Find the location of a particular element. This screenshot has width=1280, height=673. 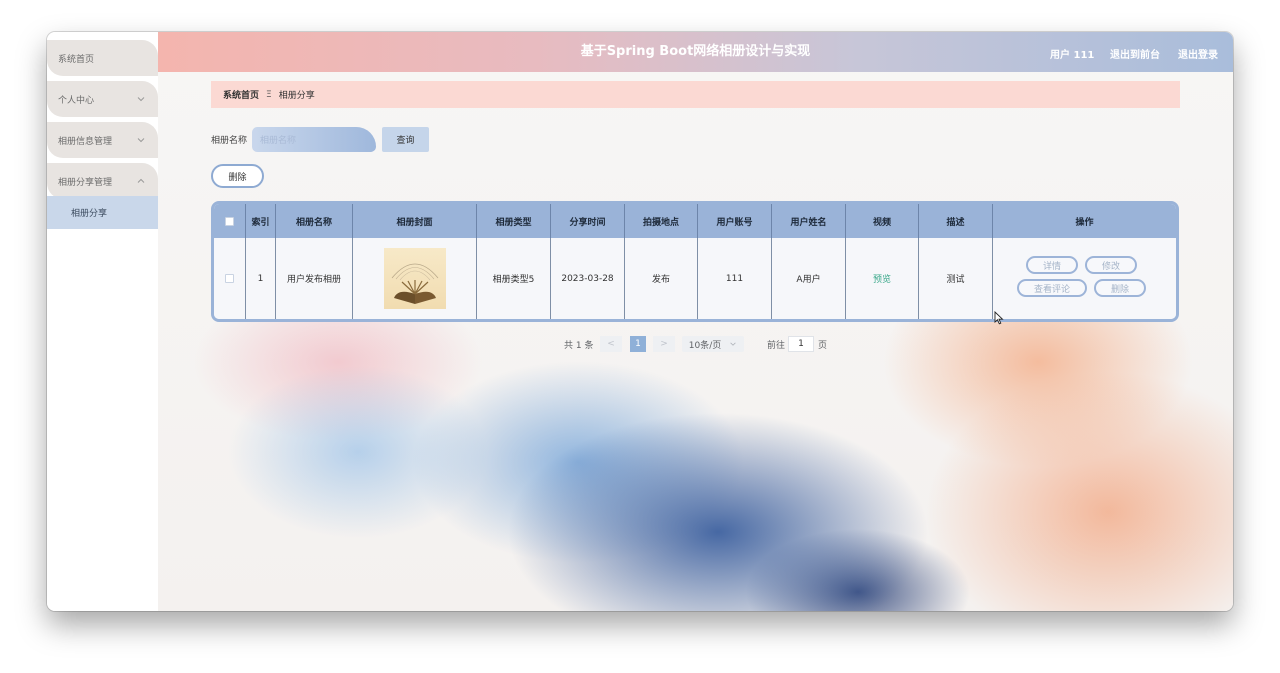

album-name-search-input is located at coordinates (314, 139).